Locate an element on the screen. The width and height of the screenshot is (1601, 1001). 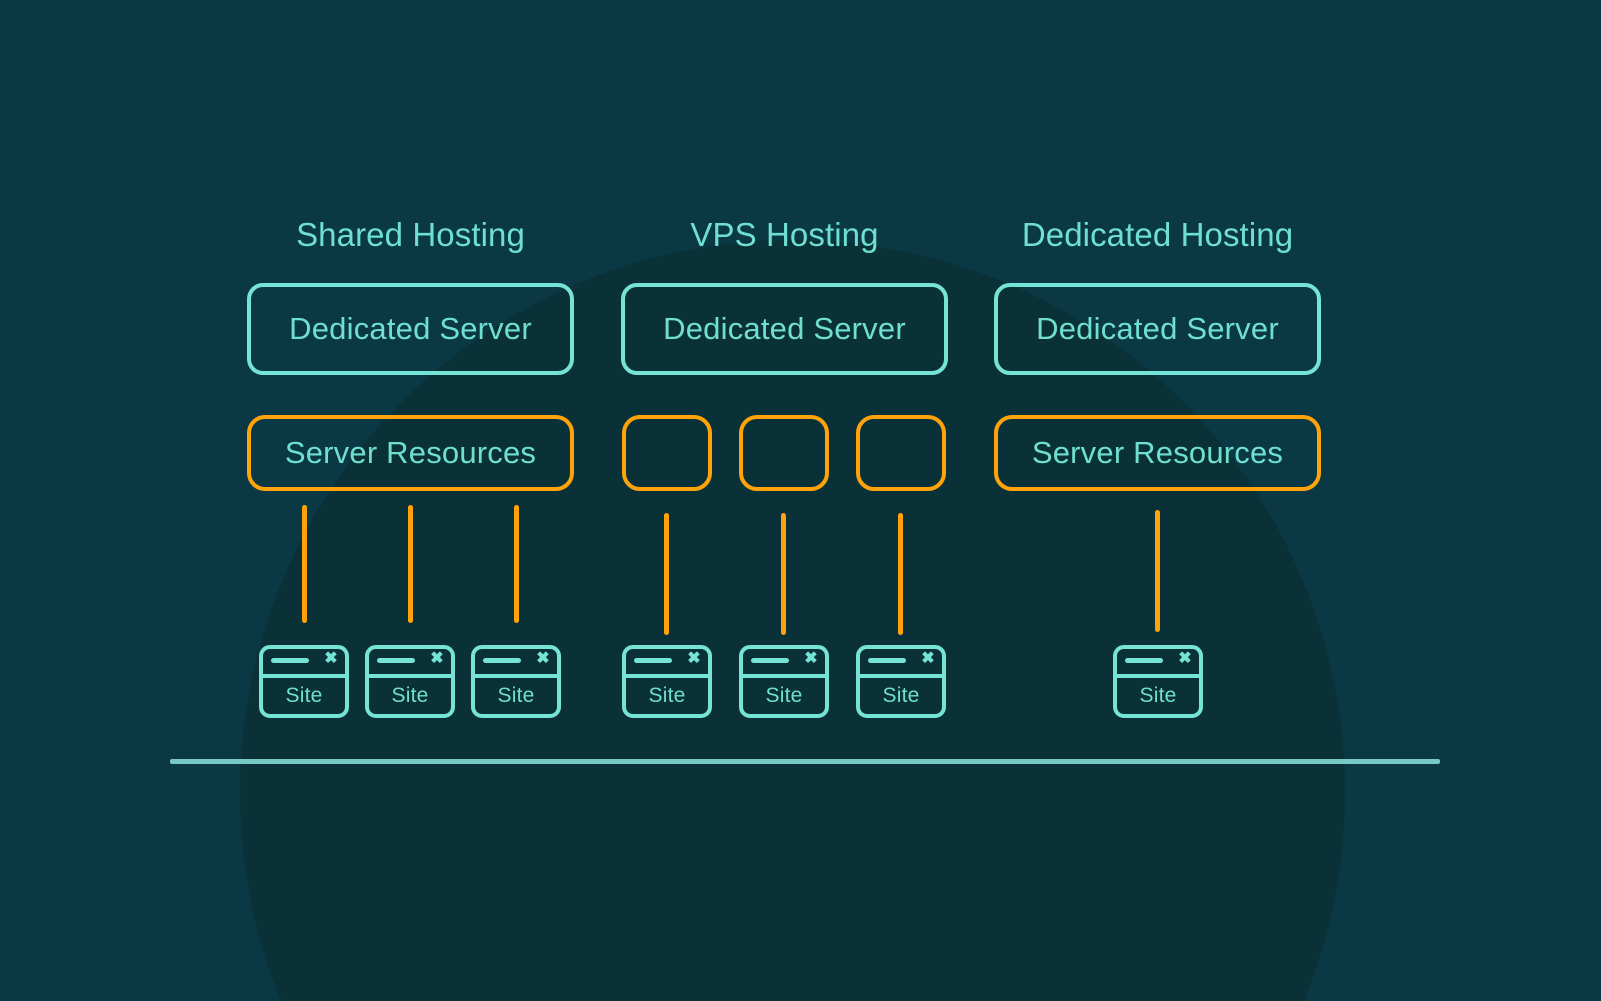
shared-server-resources-label: Server Resources is located at coordinates (410, 452).